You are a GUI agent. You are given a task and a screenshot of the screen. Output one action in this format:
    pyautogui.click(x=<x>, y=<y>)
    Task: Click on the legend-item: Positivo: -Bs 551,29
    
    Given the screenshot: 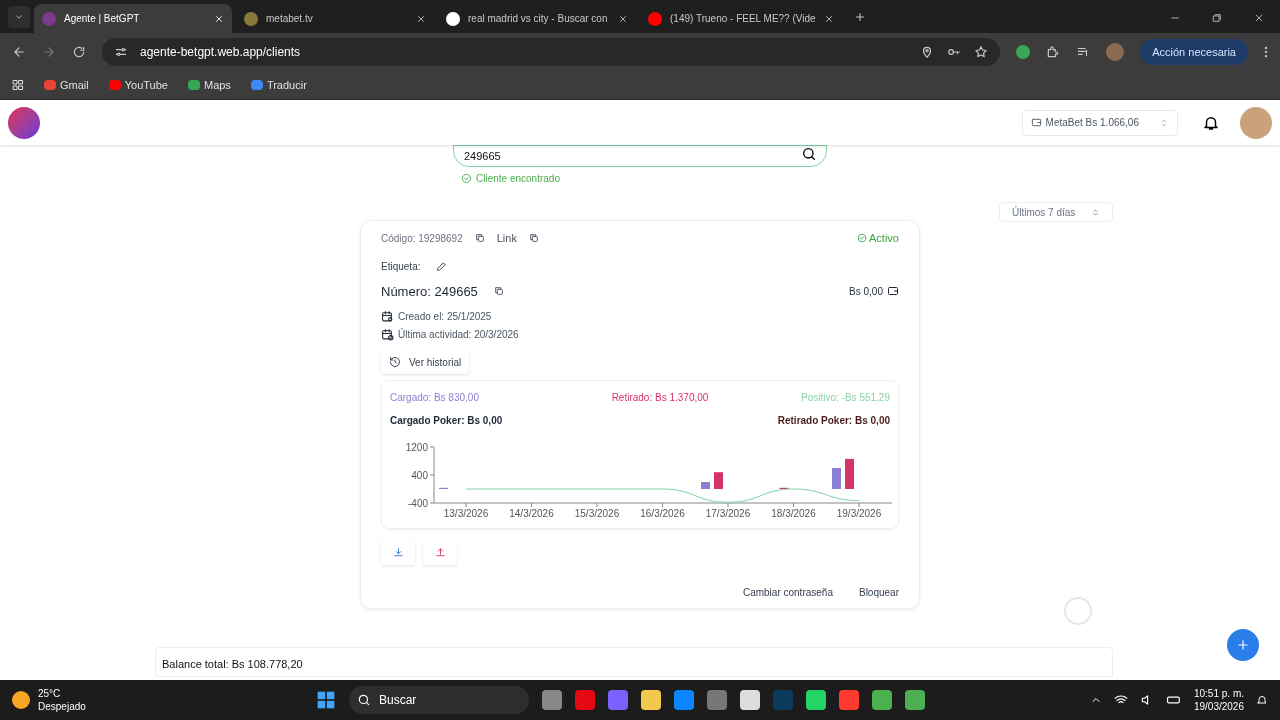 What is the action you would take?
    pyautogui.click(x=845, y=398)
    